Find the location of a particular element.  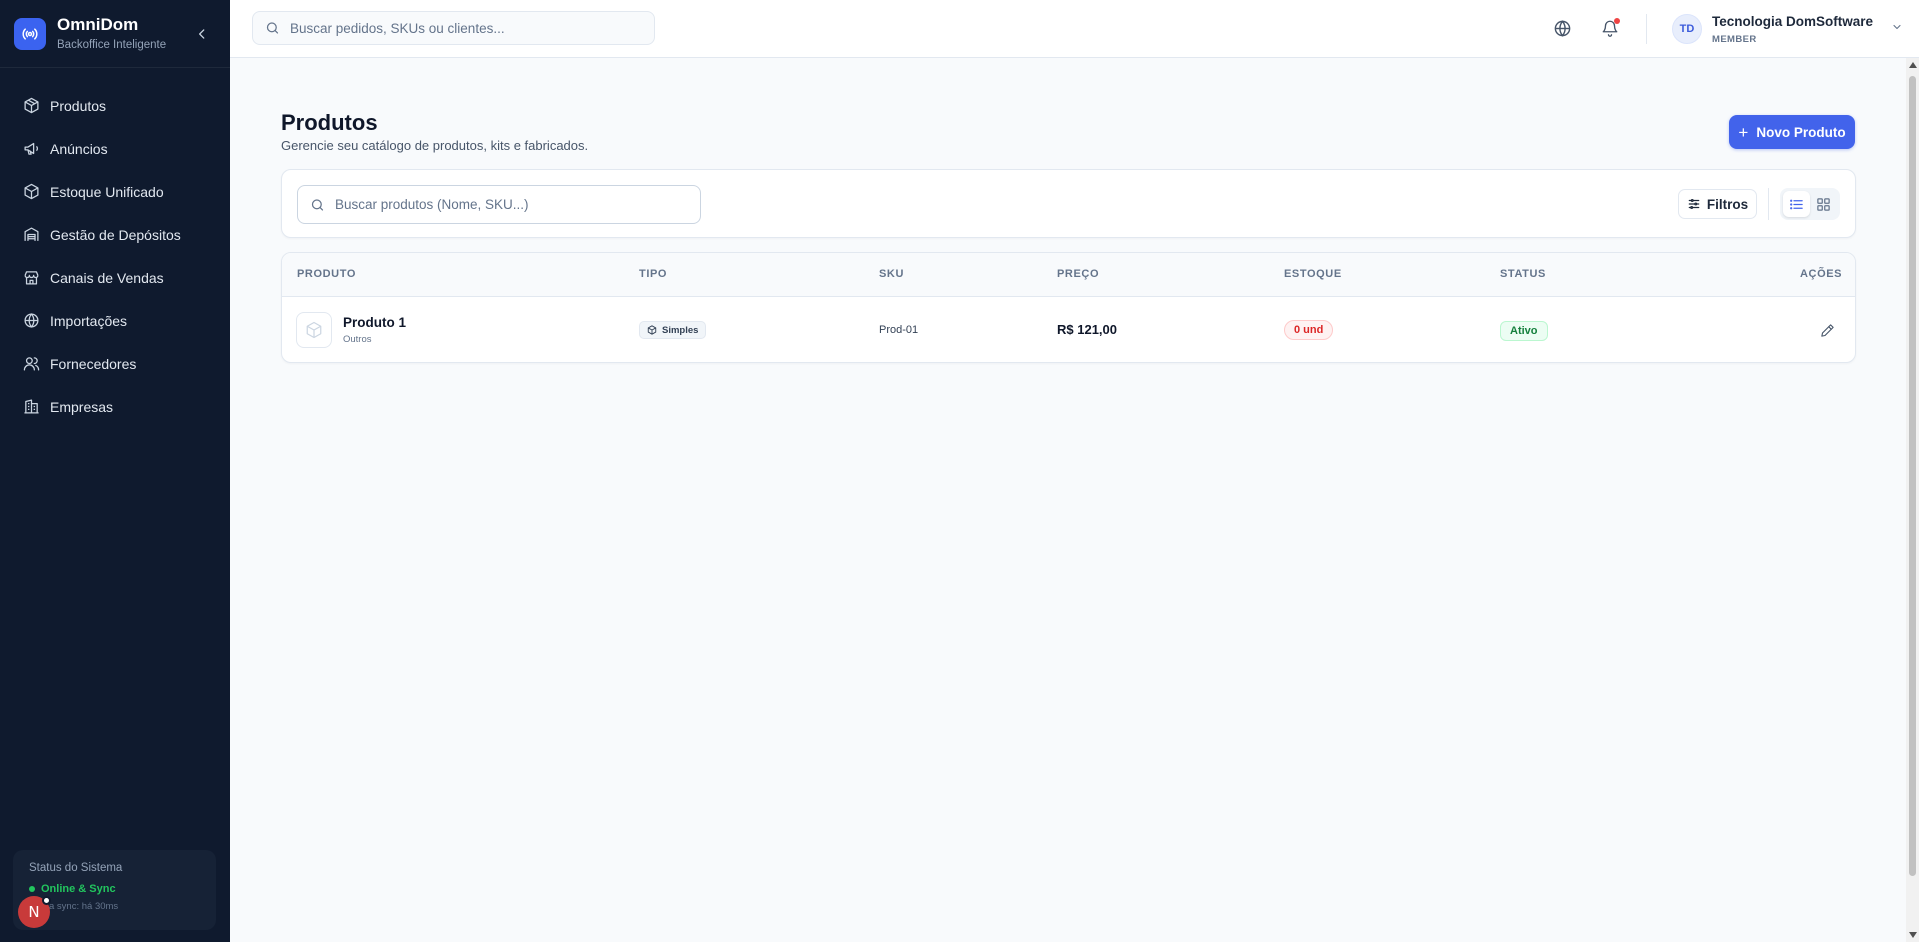

system-status-title: Status do Sistema is located at coordinates (76, 868).